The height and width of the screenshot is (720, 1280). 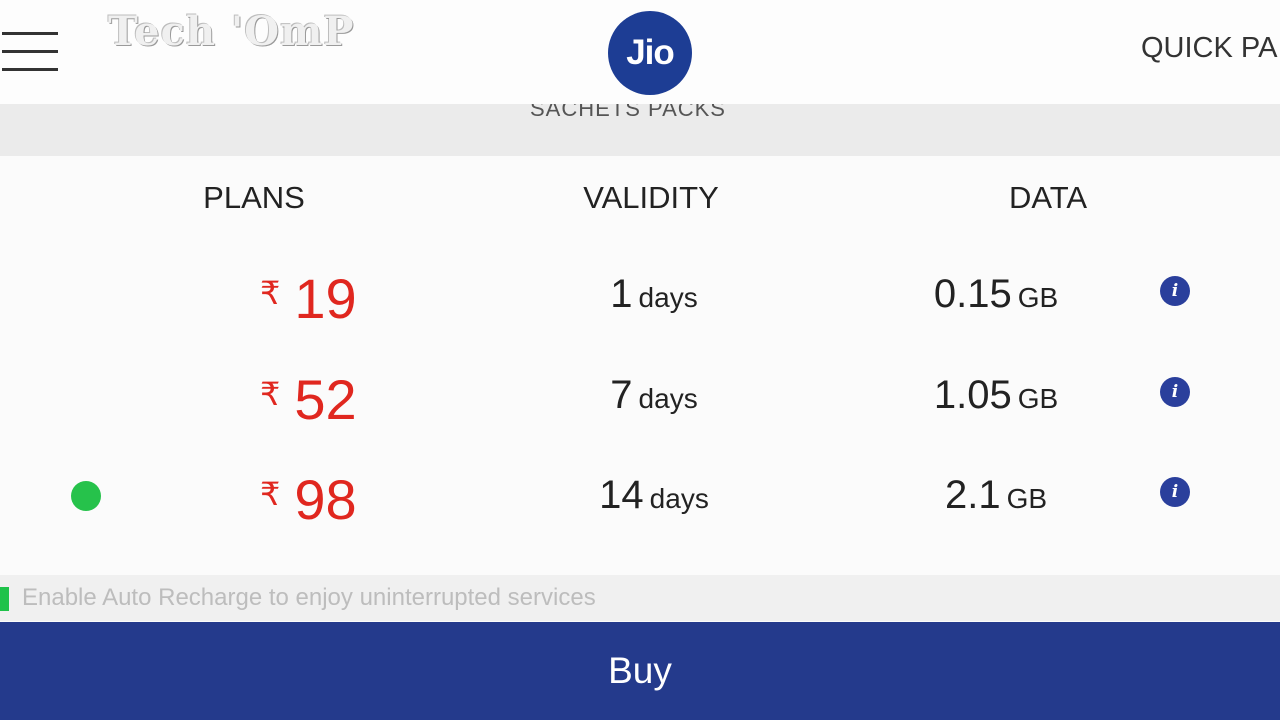 I want to click on validity-value: 7, so click(x=621, y=395).